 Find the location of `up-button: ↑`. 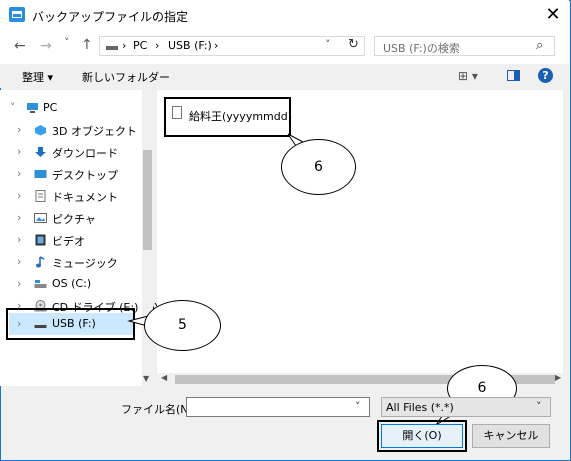

up-button: ↑ is located at coordinates (87, 45).